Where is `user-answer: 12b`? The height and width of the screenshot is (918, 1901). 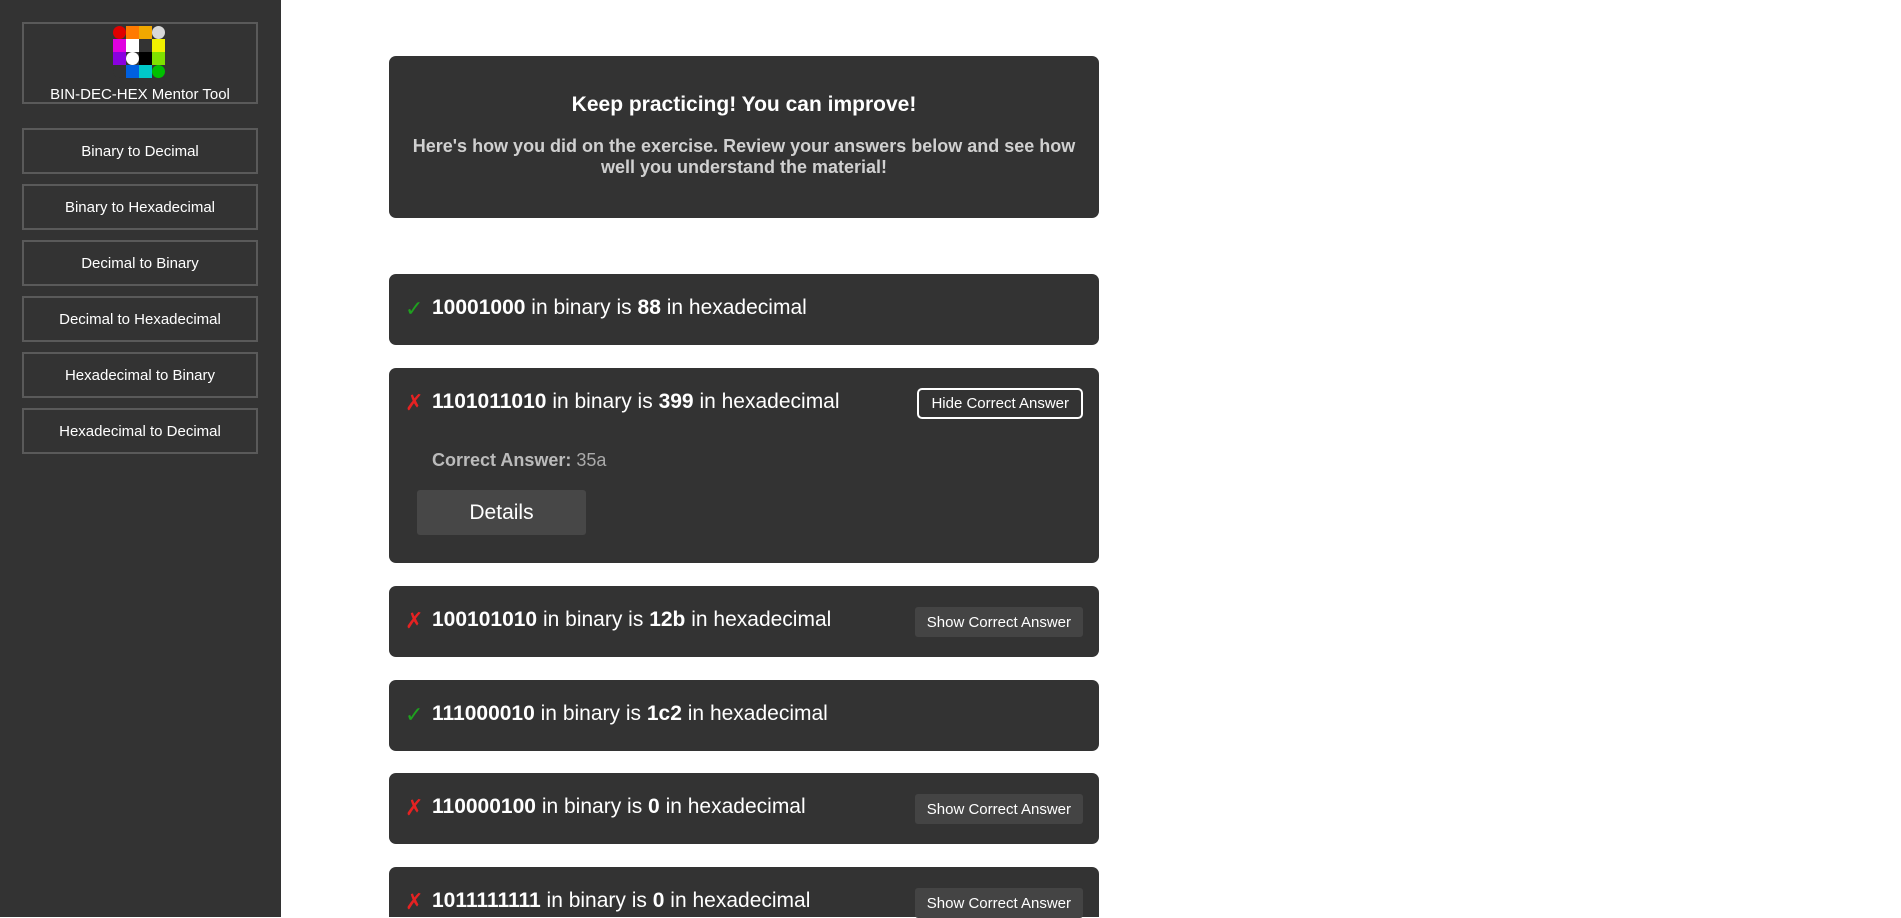 user-answer: 12b is located at coordinates (667, 619).